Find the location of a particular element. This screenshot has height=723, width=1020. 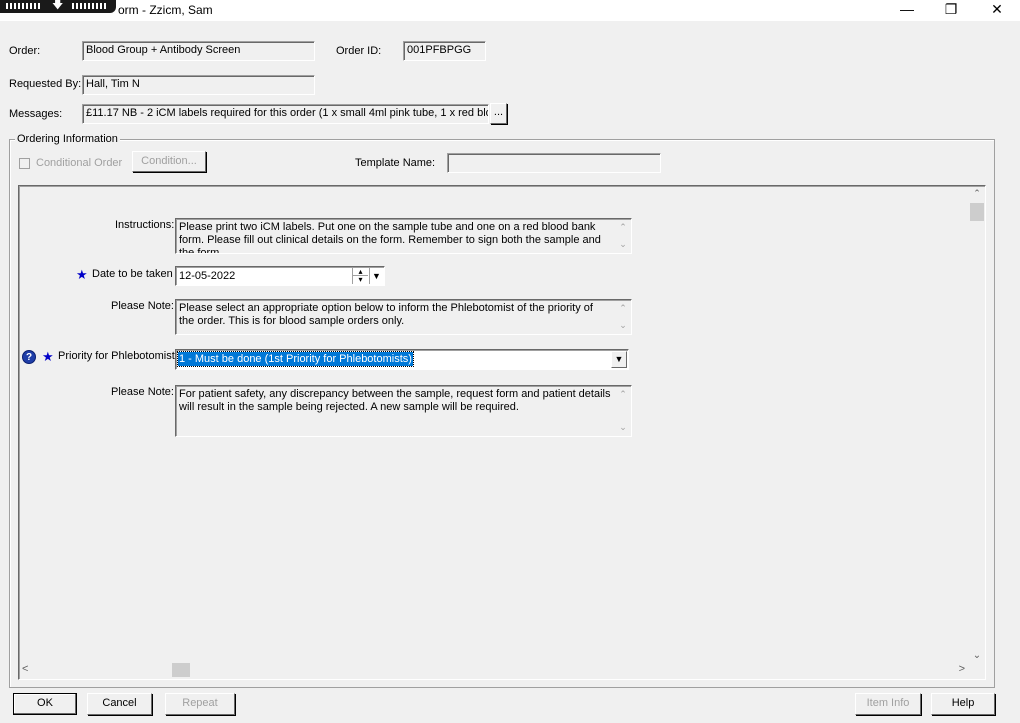

date-picker: 12-05-2022 ▴ ▾ ▼ is located at coordinates (280, 276).